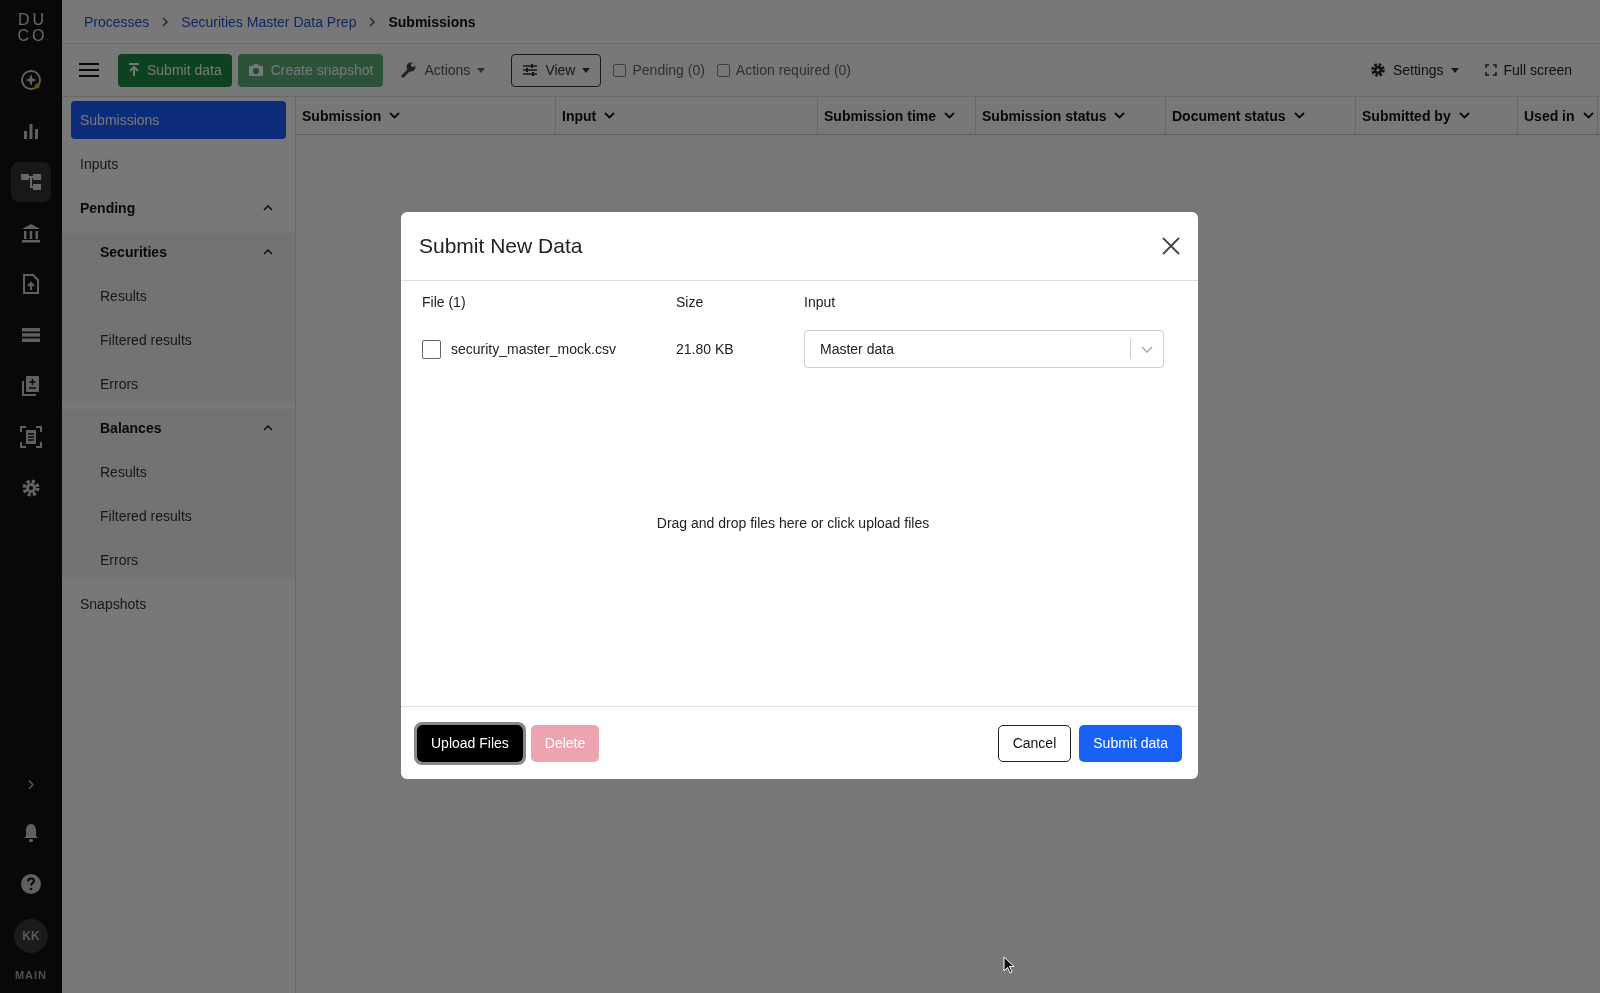 The height and width of the screenshot is (993, 1600). Describe the element at coordinates (784, 70) in the screenshot. I see `filter-checkbox: Action required (0)` at that location.